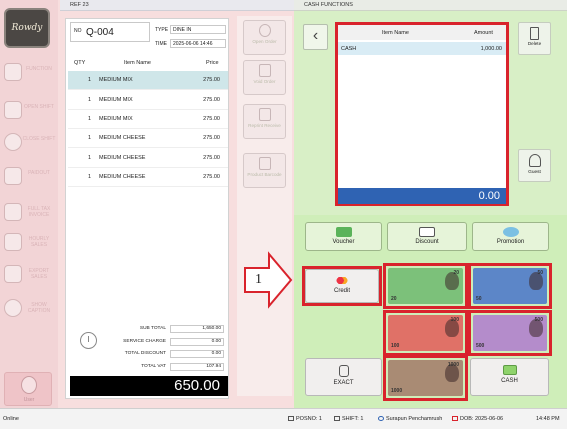 The height and width of the screenshot is (429, 567). Describe the element at coordinates (477, 419) in the screenshot. I see `dob-status: DOB: 2025-06-06` at that location.